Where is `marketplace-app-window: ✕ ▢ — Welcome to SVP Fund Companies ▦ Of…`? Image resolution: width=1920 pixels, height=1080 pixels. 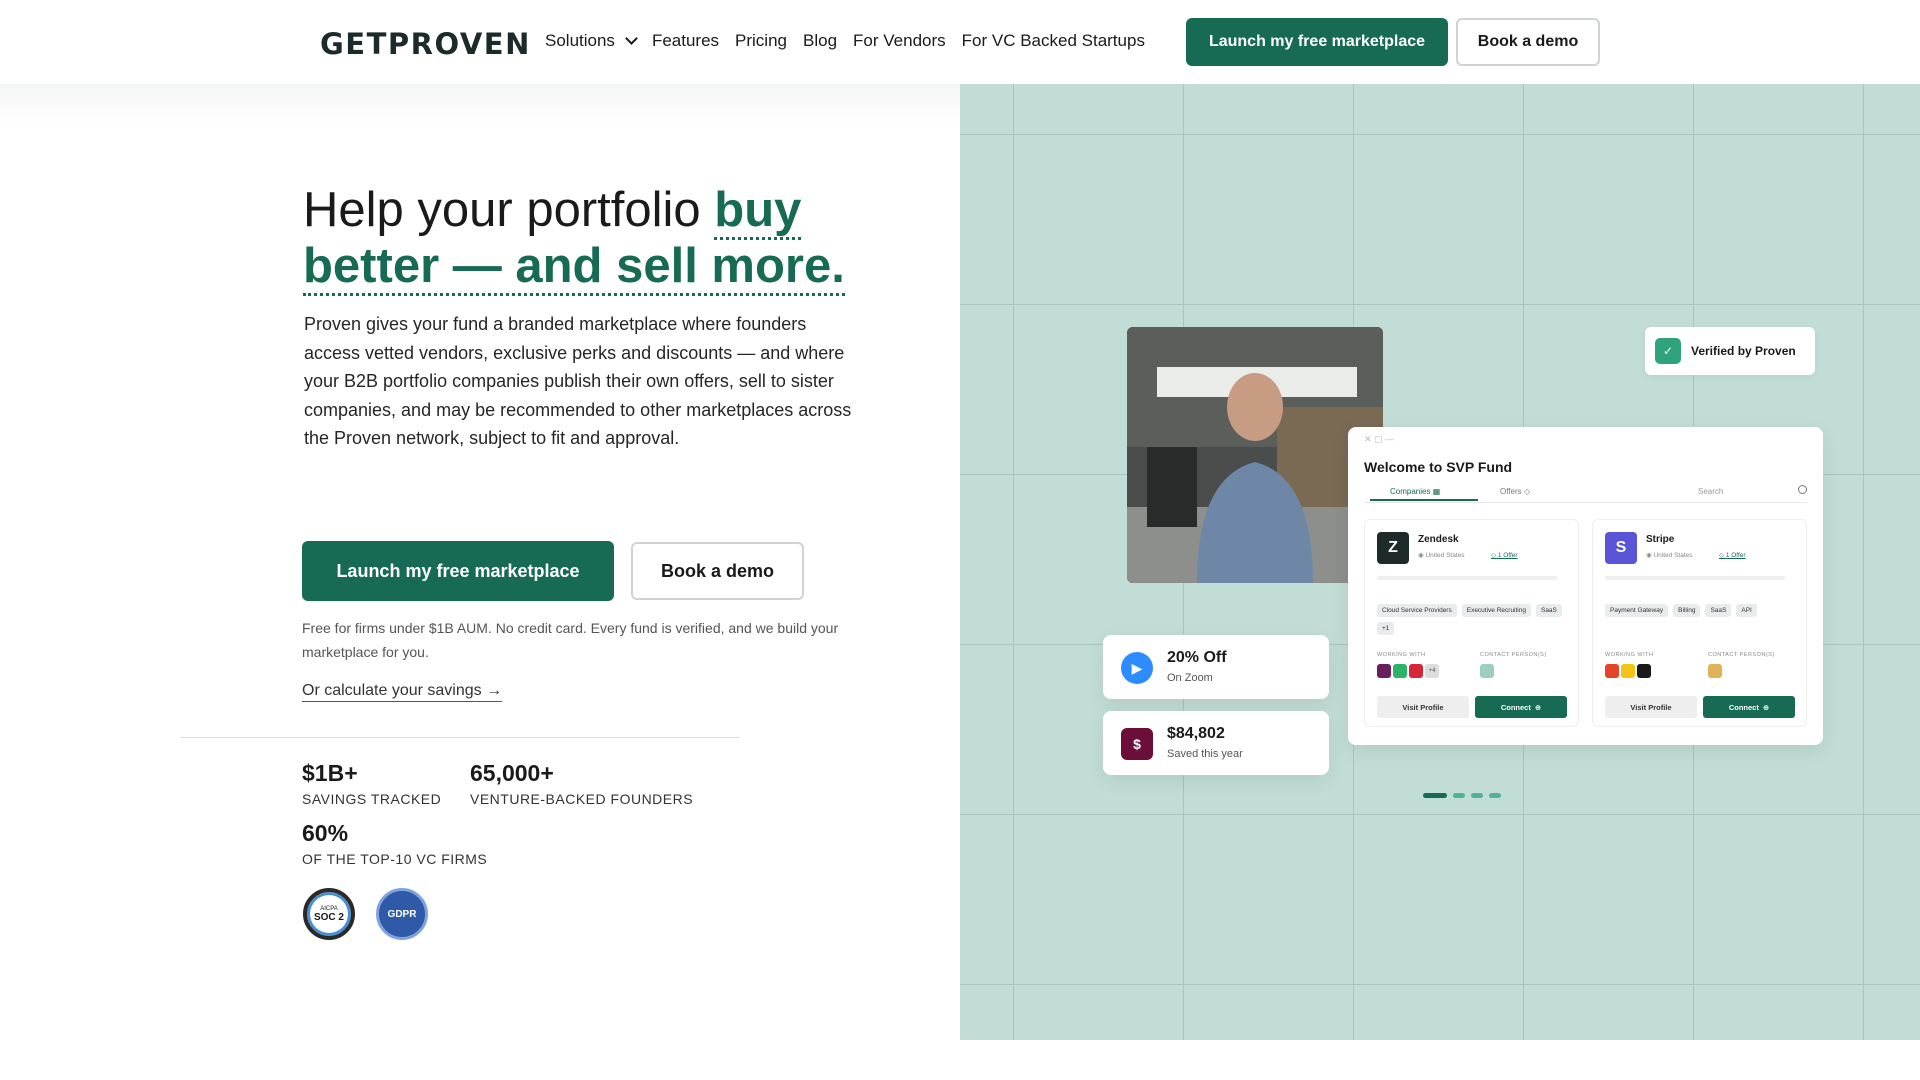 marketplace-app-window: ✕ ▢ — Welcome to SVP Fund Companies ▦ Of… is located at coordinates (1585, 586).